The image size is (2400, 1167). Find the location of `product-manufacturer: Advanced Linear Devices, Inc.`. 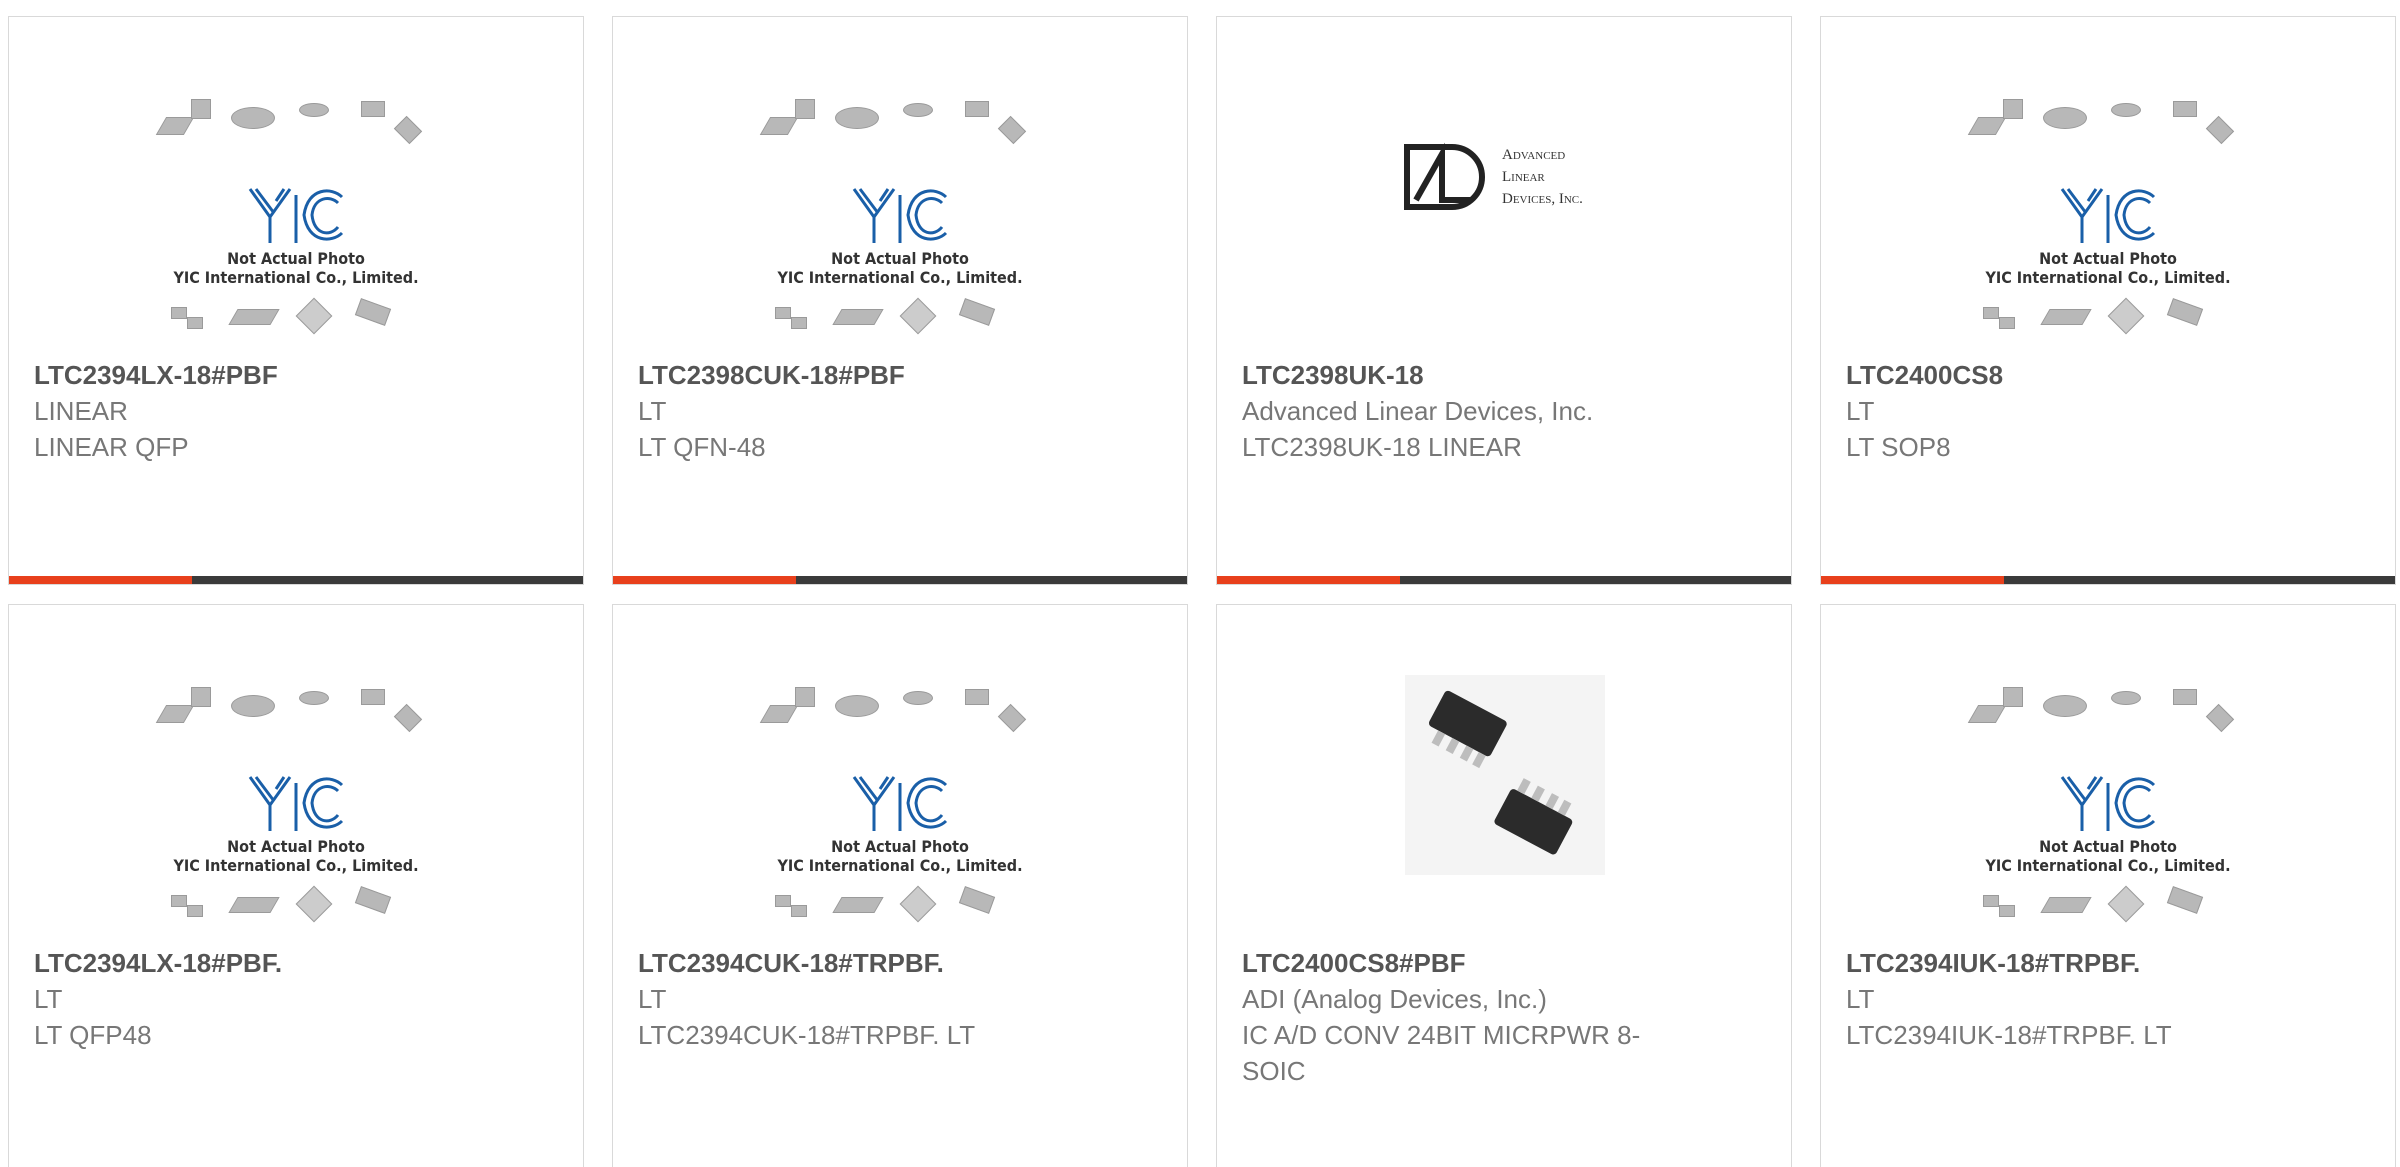

product-manufacturer: Advanced Linear Devices, Inc. is located at coordinates (1418, 411).